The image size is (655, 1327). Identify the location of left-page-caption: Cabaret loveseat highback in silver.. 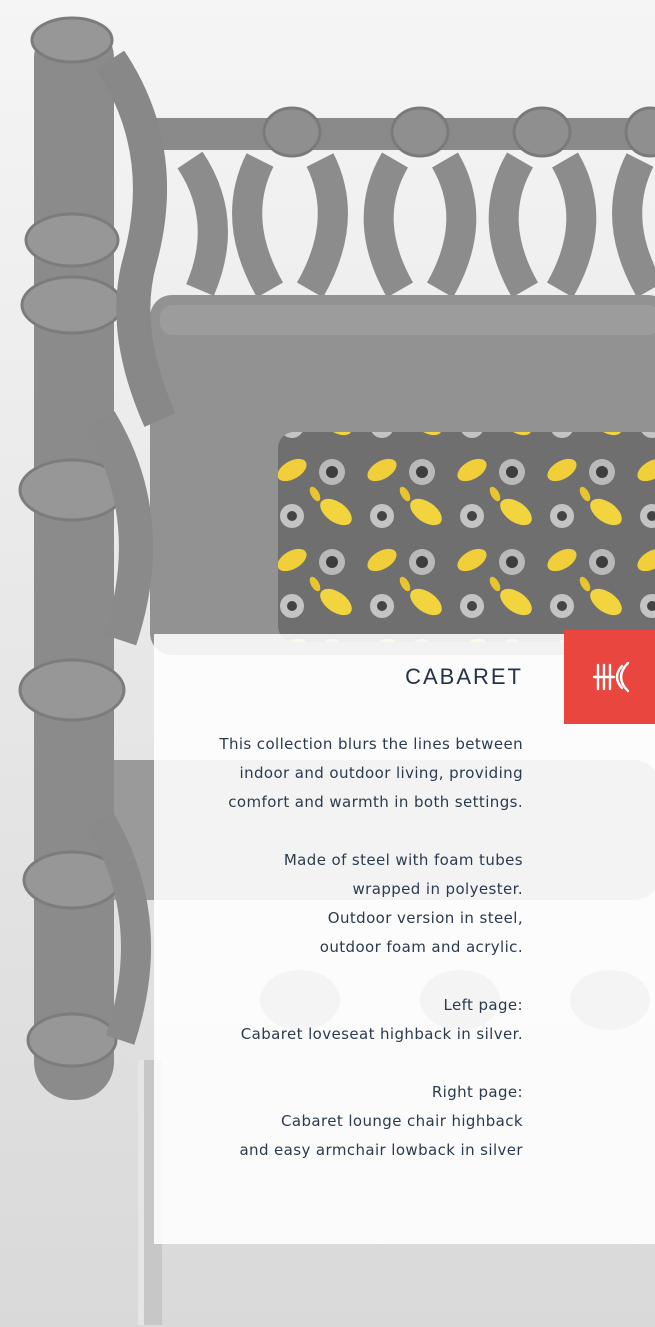
(381, 1034).